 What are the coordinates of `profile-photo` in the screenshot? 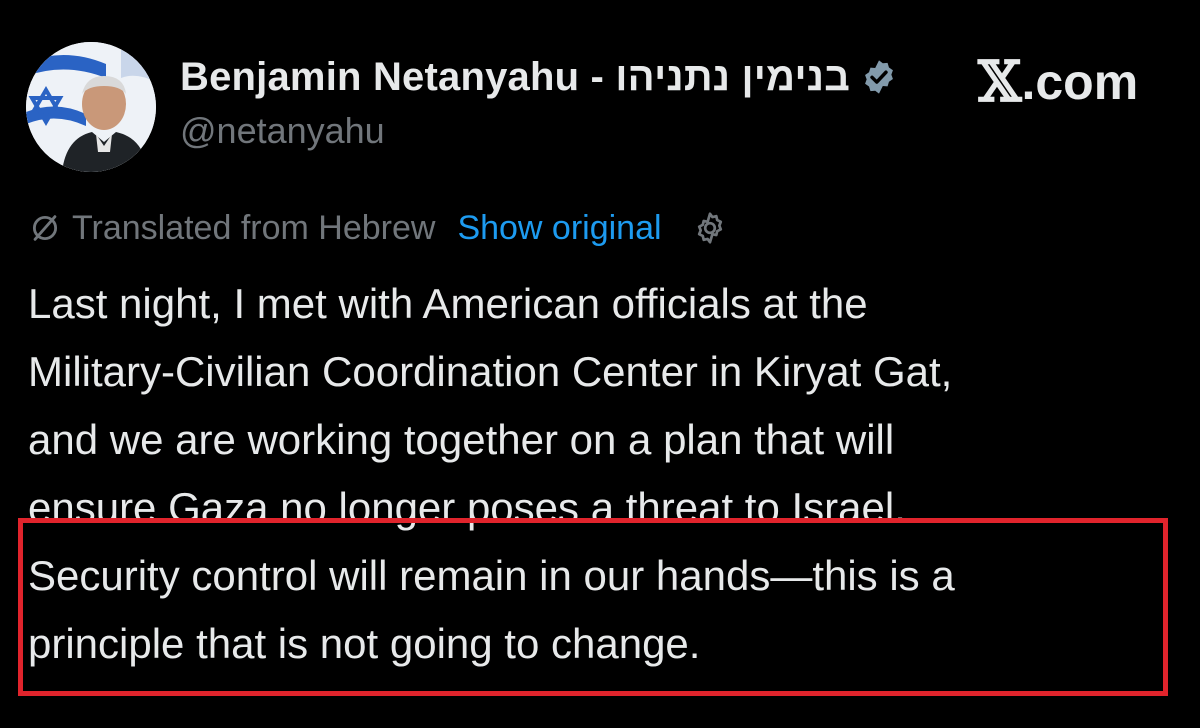 It's located at (91, 107).